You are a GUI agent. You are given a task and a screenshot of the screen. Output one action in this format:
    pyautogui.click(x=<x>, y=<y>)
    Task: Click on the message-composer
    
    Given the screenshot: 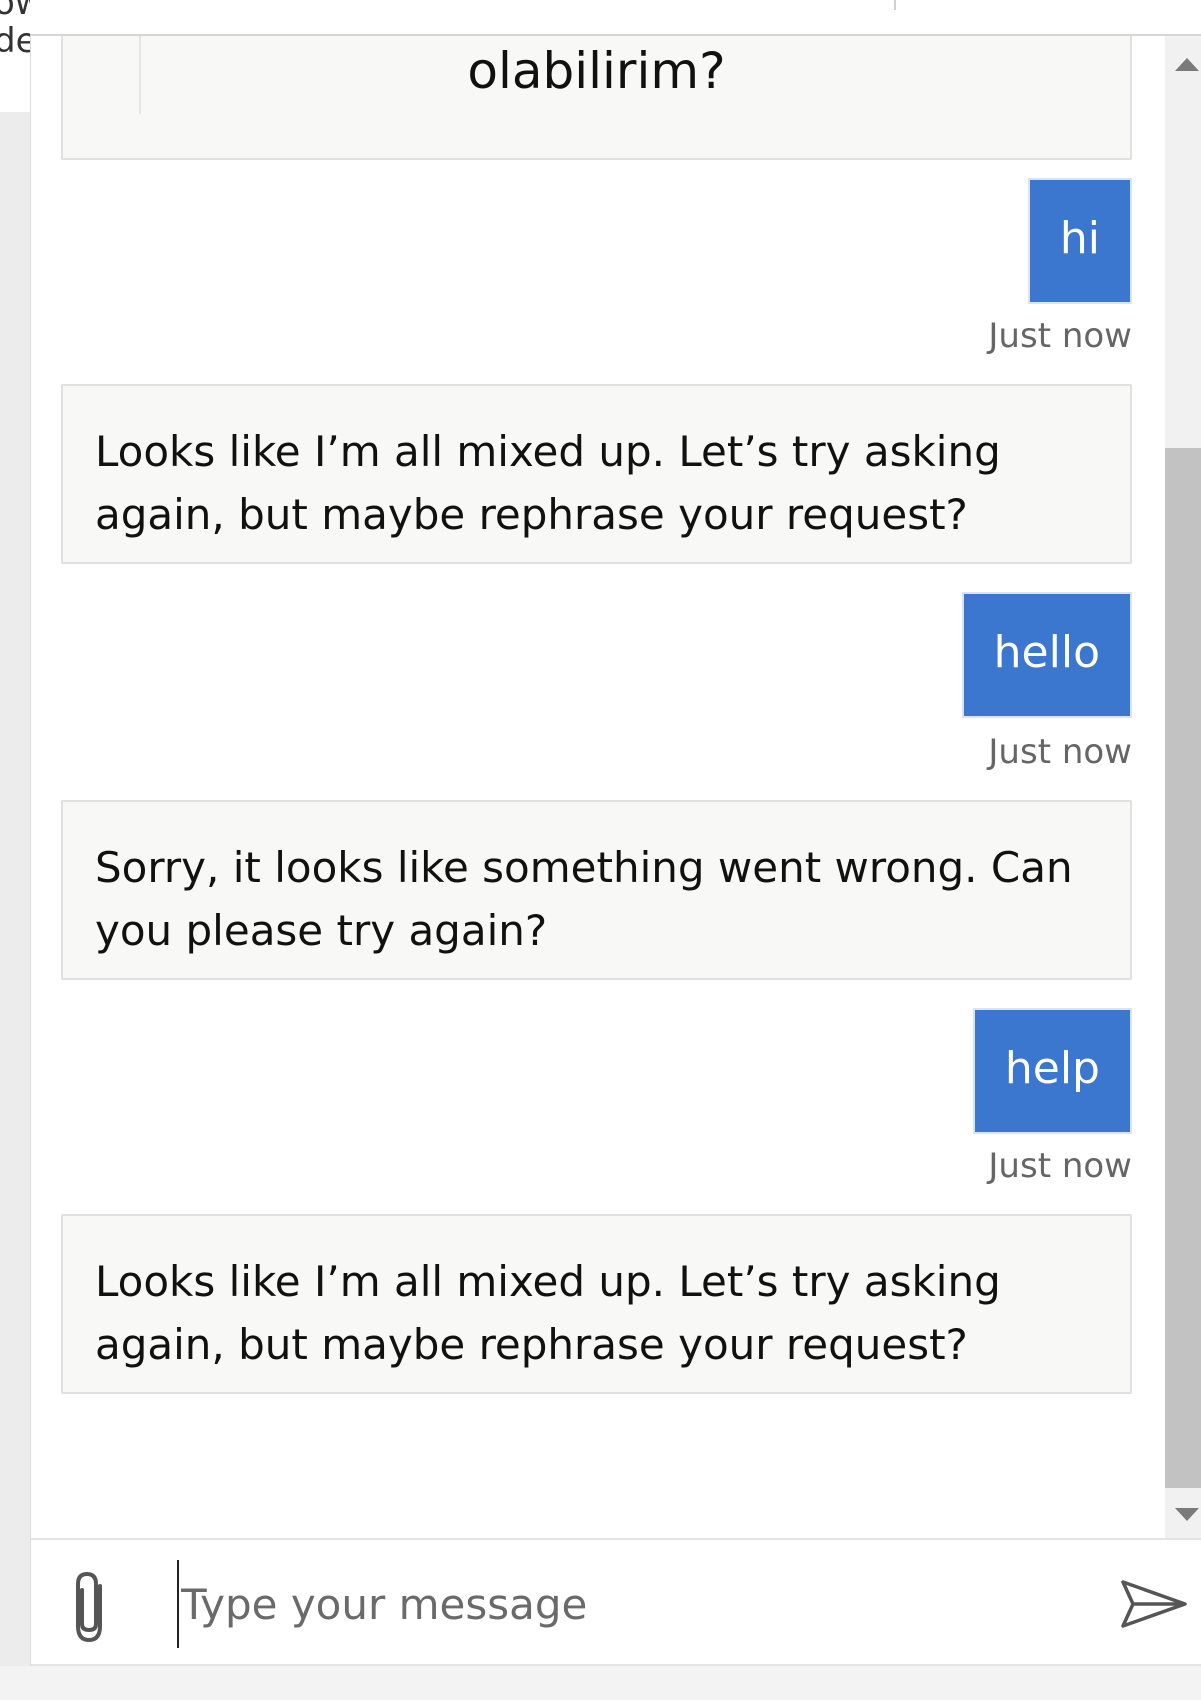 What is the action you would take?
    pyautogui.click(x=616, y=1602)
    